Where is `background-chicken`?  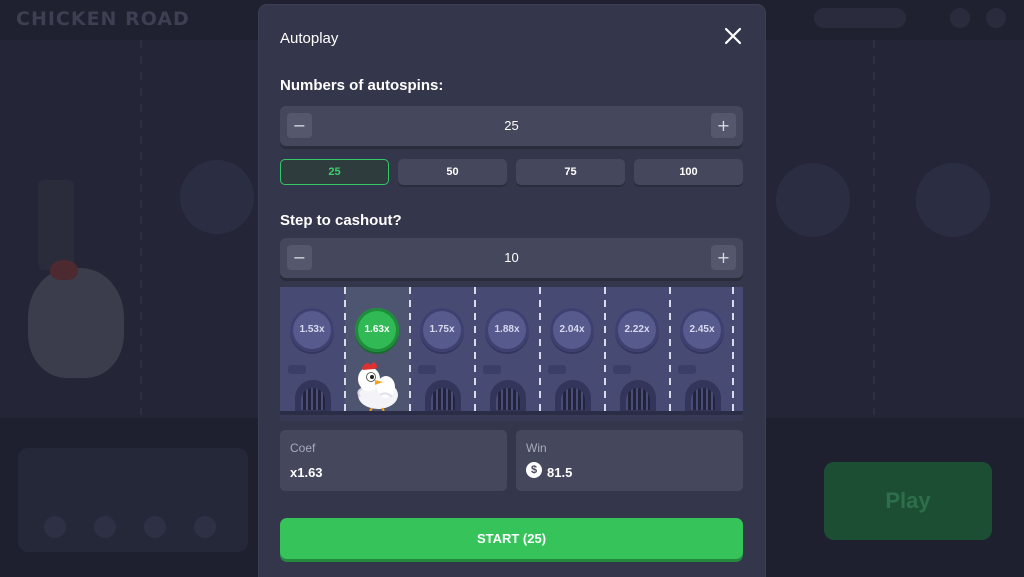 background-chicken is located at coordinates (76, 319).